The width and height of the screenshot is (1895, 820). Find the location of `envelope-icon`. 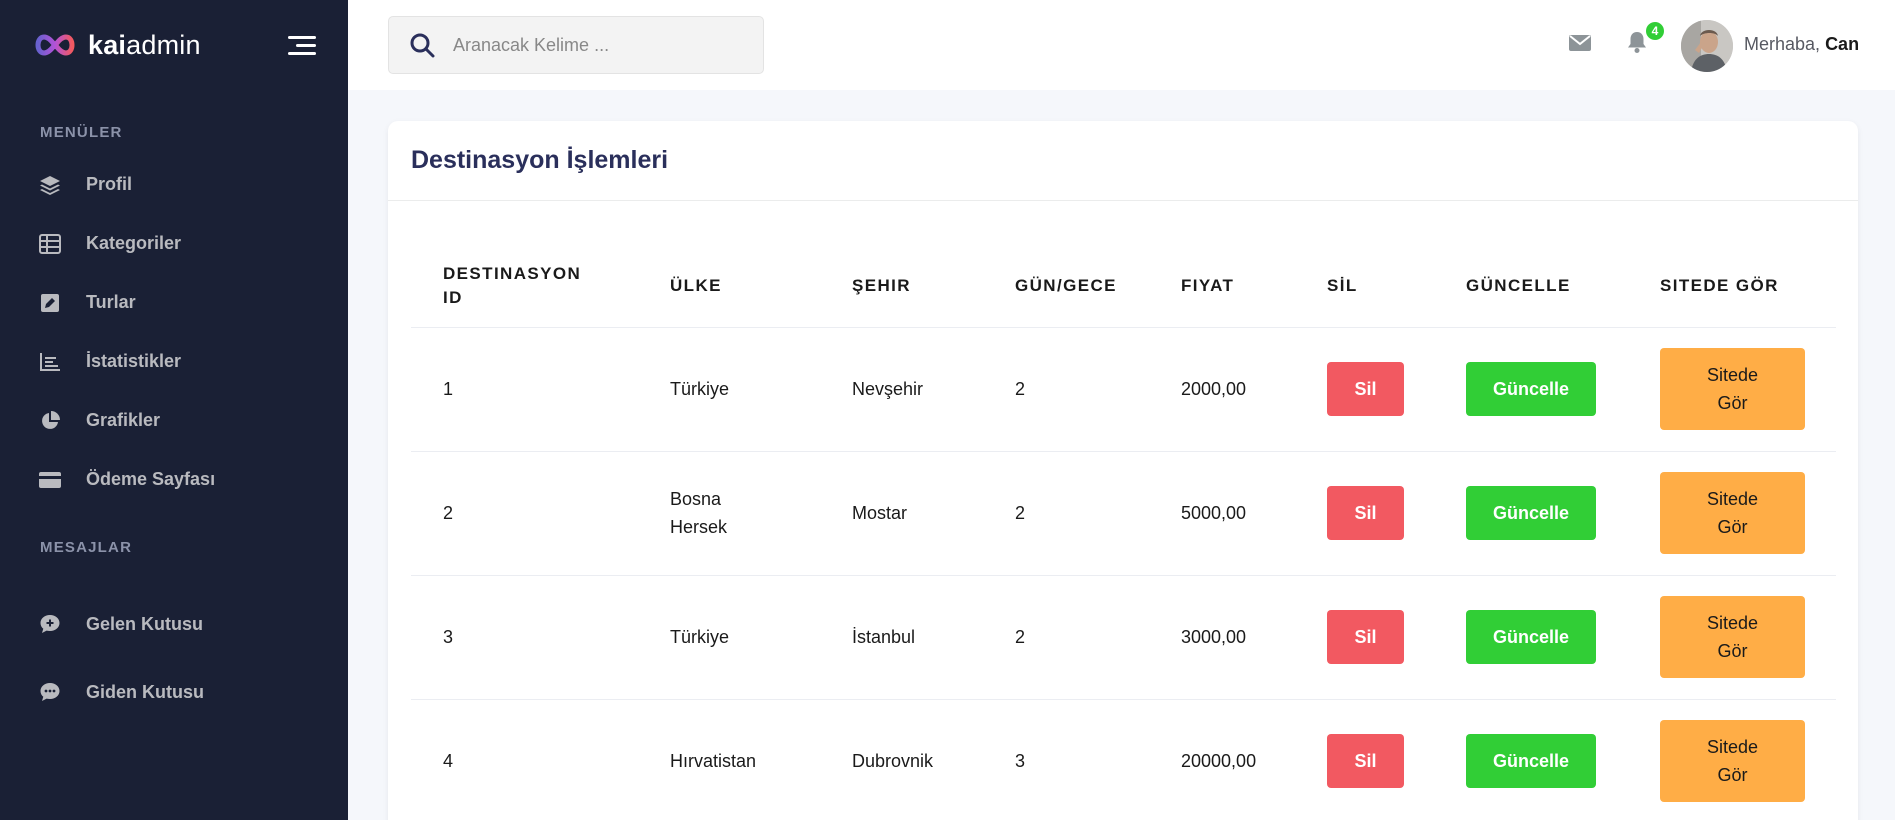

envelope-icon is located at coordinates (1581, 43).